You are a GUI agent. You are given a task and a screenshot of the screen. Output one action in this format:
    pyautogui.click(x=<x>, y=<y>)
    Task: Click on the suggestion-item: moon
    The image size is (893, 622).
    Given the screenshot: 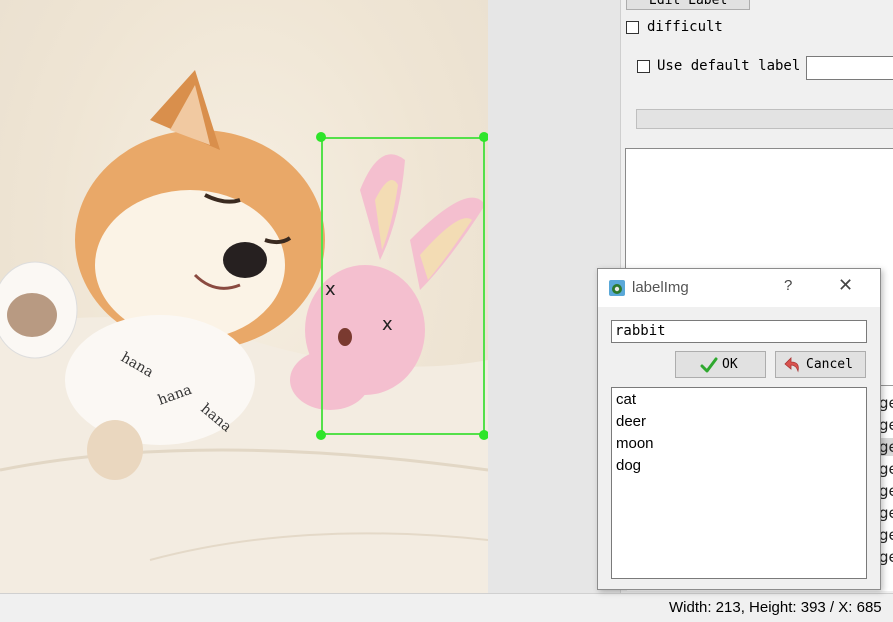 What is the action you would take?
    pyautogui.click(x=635, y=443)
    